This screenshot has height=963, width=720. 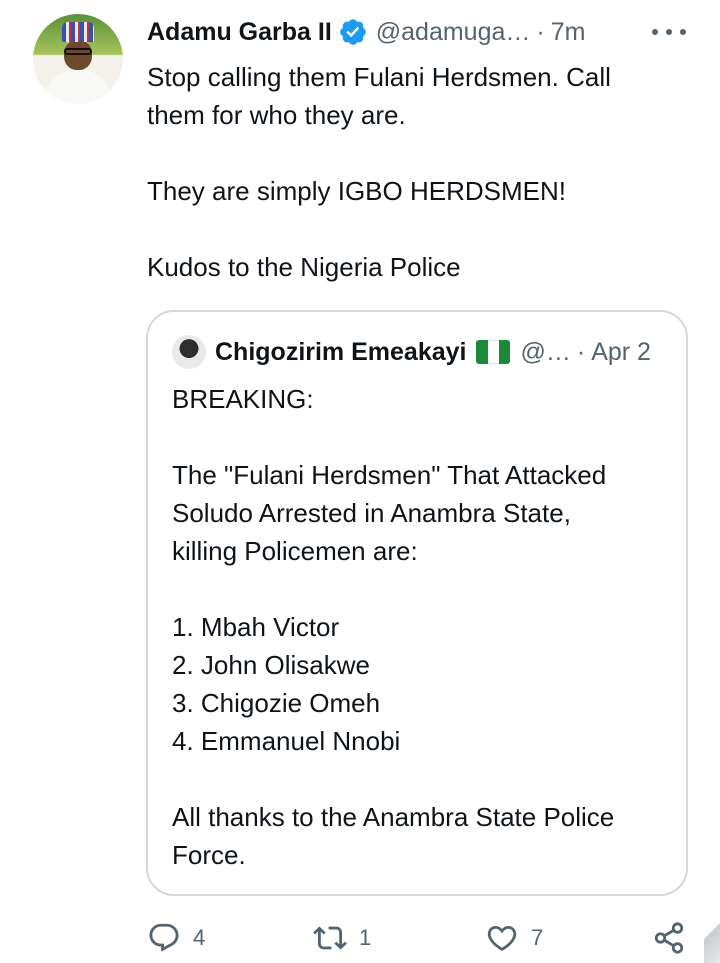 I want to click on quoted-text-line: Force., so click(x=209, y=855).